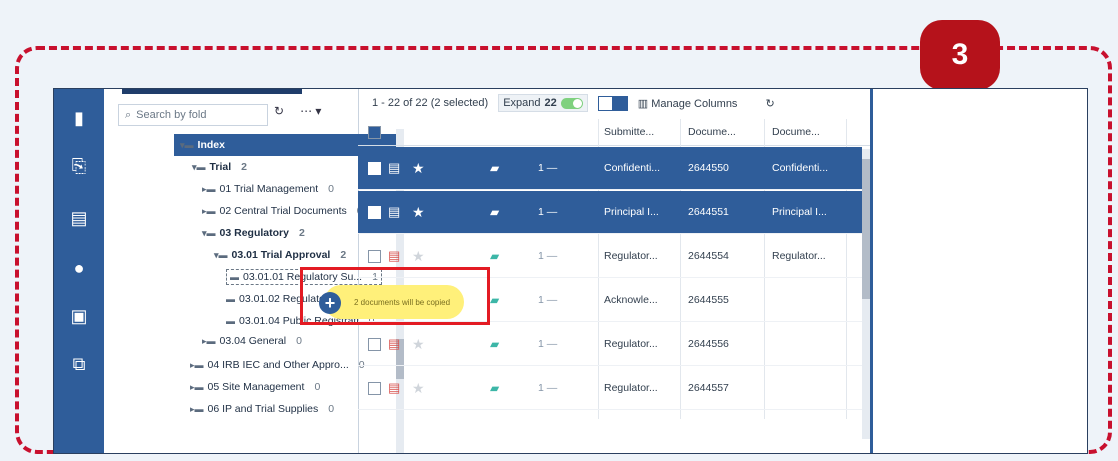 The image size is (1118, 461). I want to click on manage-columns-button: ▥ Manage Columns, so click(688, 103).